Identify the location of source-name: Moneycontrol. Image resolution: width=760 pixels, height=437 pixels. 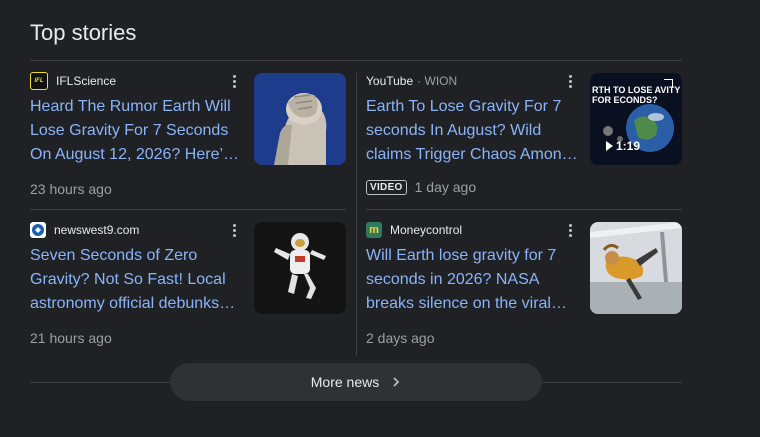
(426, 230).